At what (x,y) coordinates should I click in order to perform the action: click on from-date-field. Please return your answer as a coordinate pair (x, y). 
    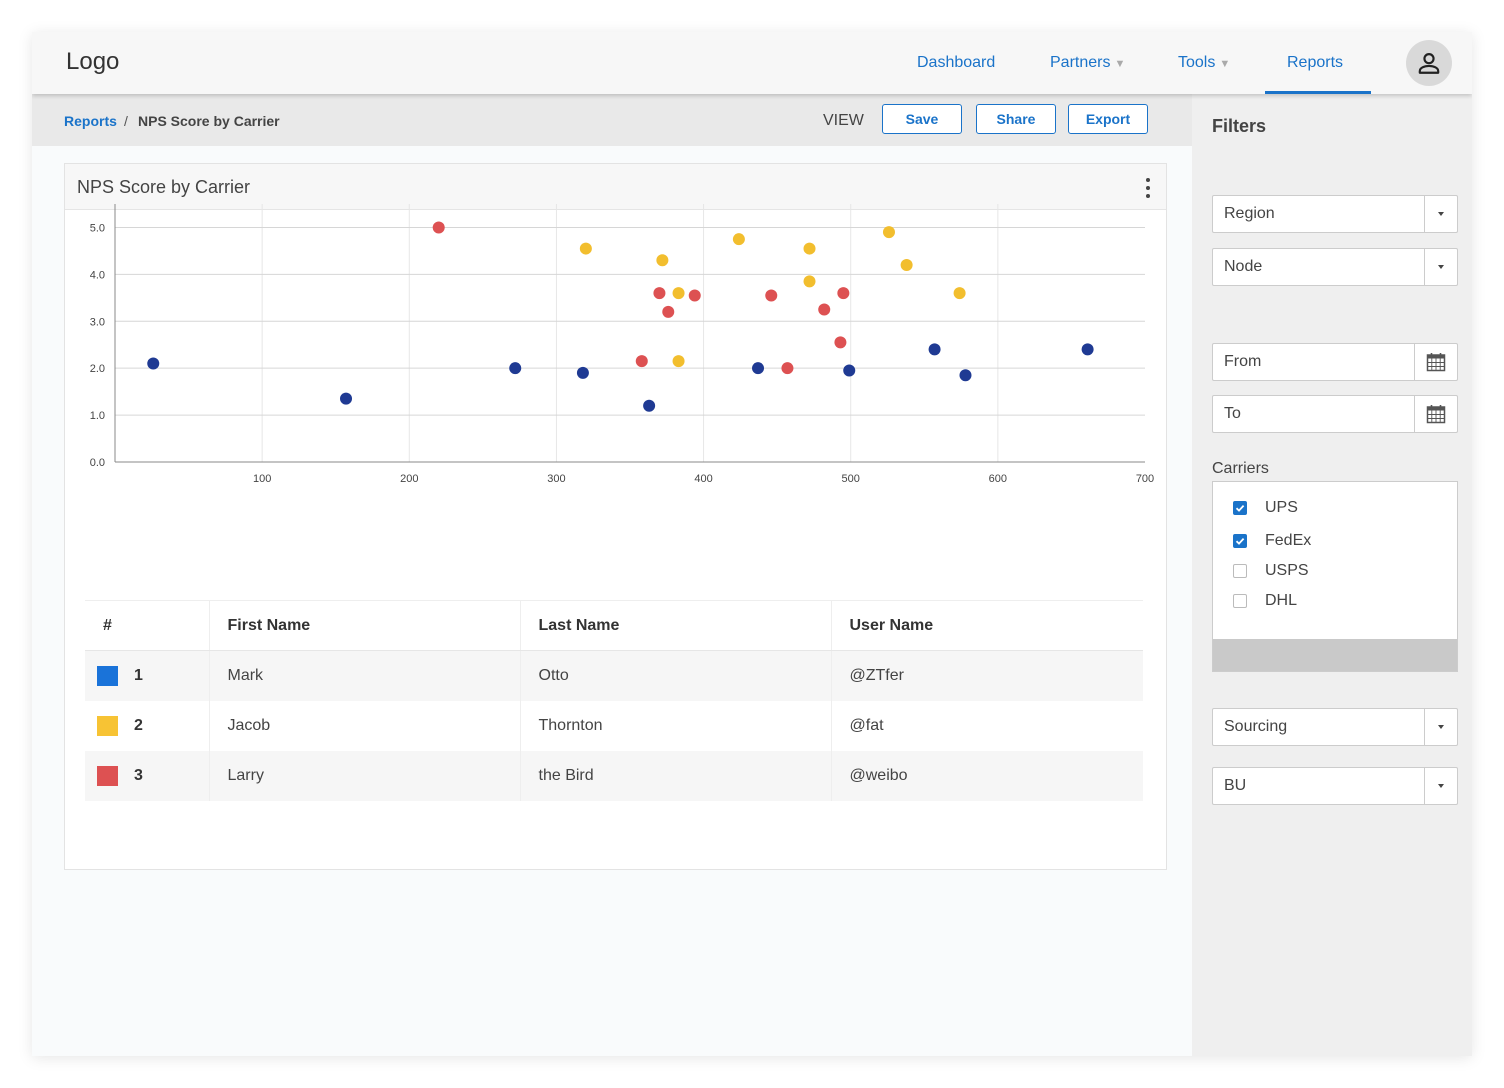
    Looking at the image, I should click on (1335, 362).